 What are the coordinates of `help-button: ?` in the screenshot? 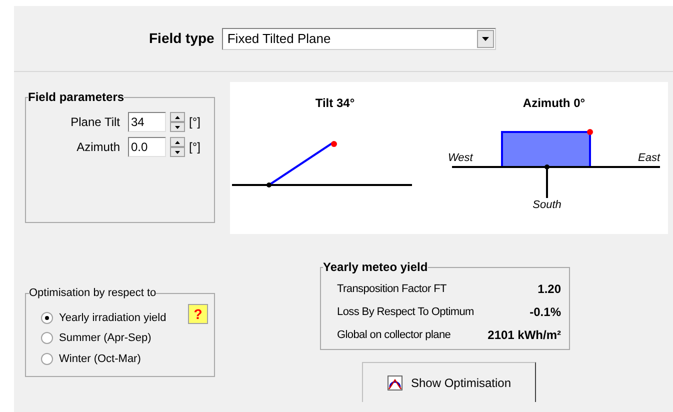 It's located at (198, 314).